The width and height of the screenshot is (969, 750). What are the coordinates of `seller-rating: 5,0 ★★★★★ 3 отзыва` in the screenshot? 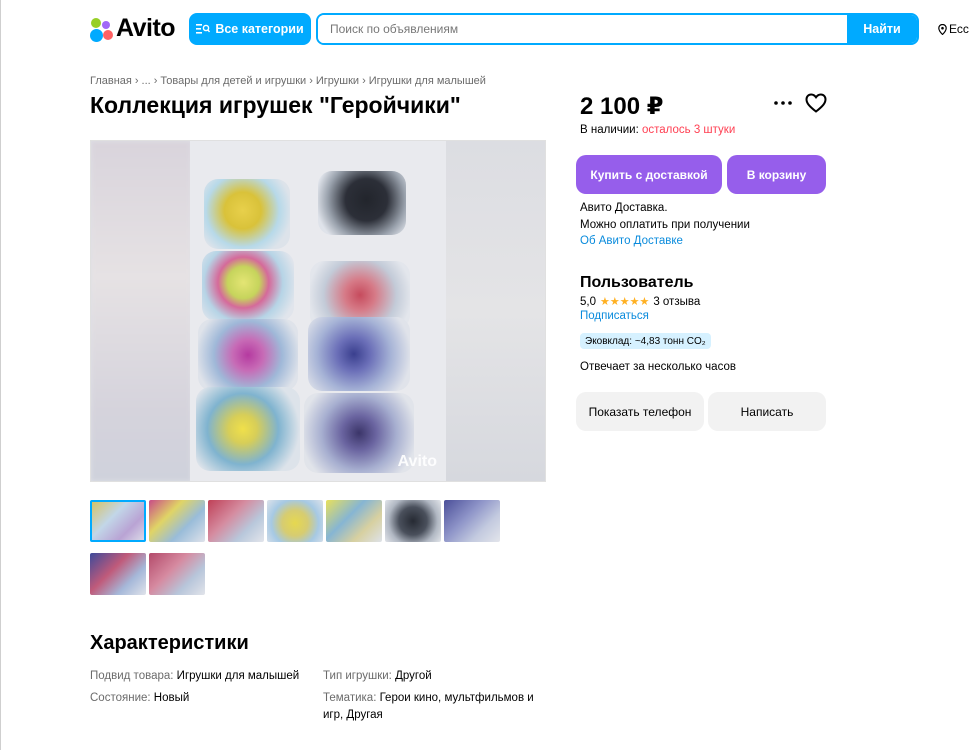 It's located at (640, 302).